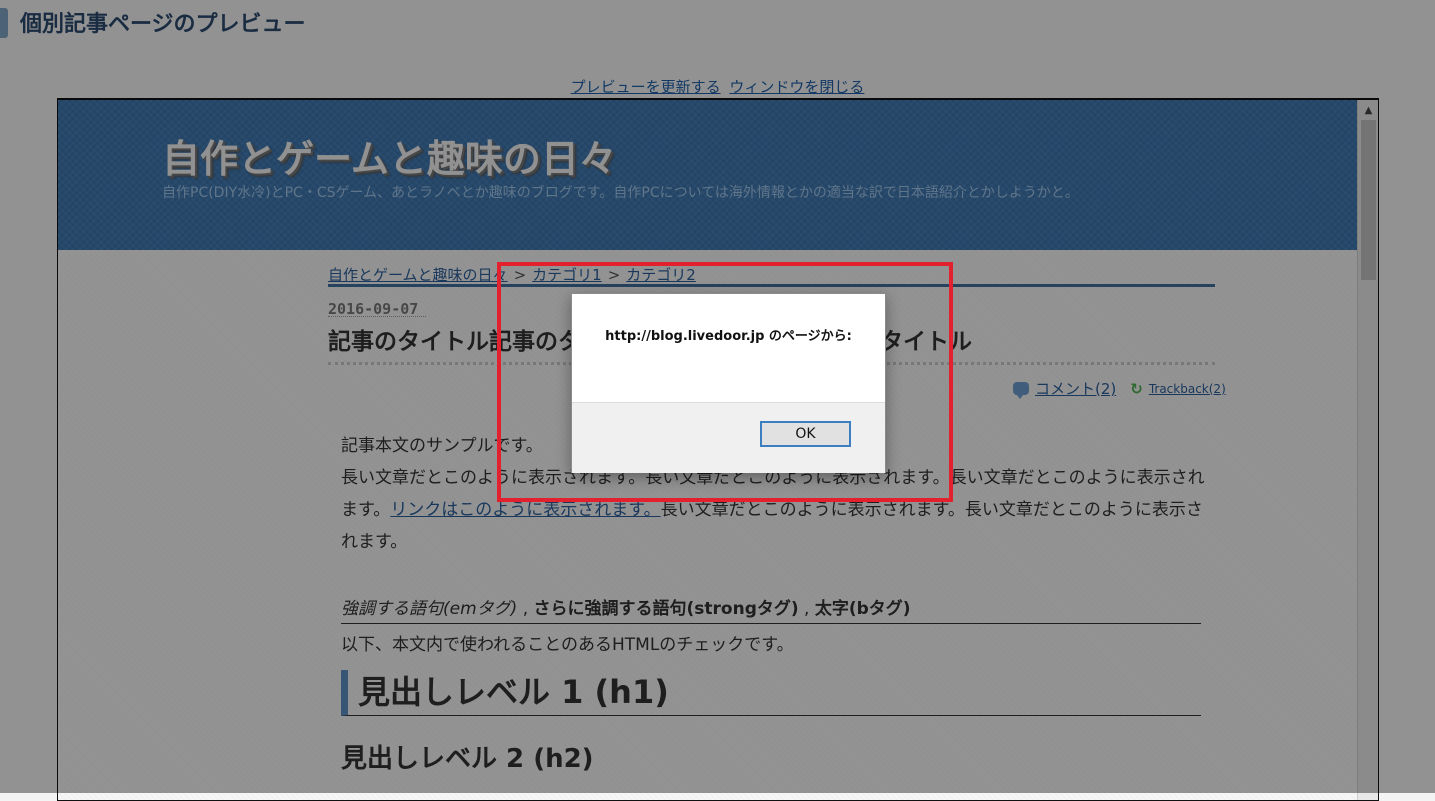 The width and height of the screenshot is (1435, 801). What do you see at coordinates (728, 437) in the screenshot?
I see `dialog-footer: OK` at bounding box center [728, 437].